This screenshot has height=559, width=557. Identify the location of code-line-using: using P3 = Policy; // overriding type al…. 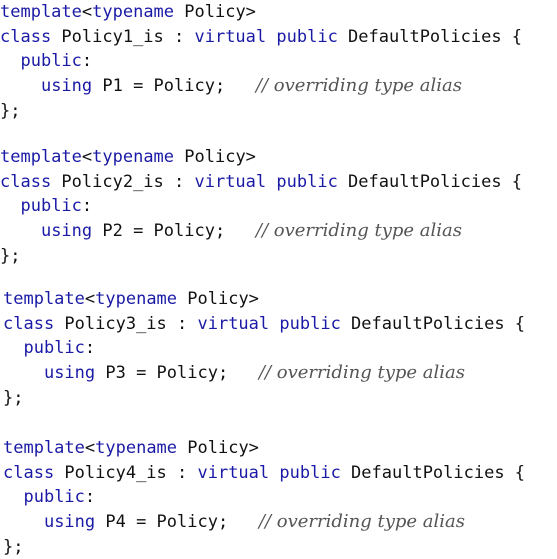
(280, 373).